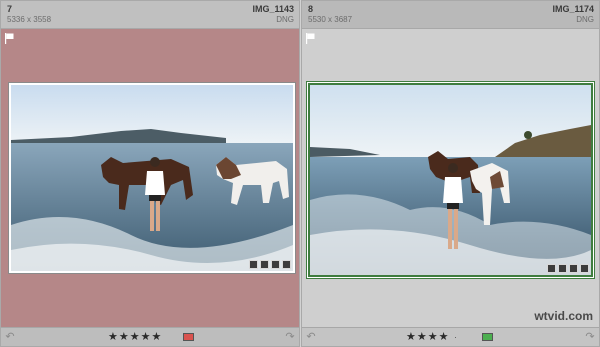  I want to click on image-dimensions: 5530 x 3687, so click(330, 19).